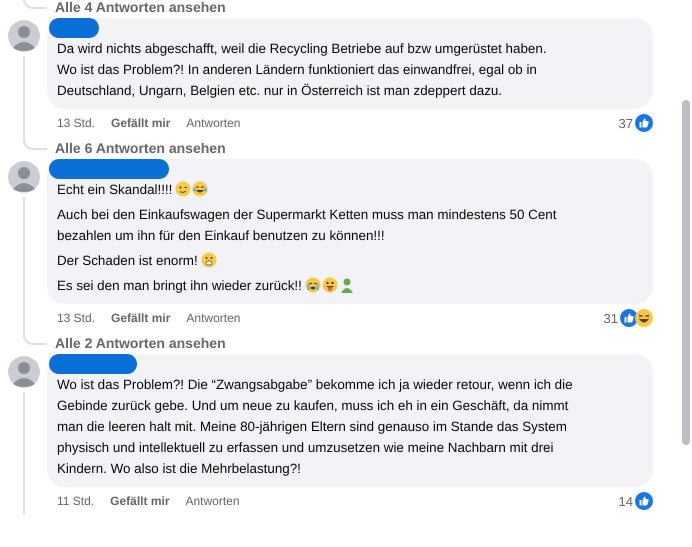 This screenshot has height=547, width=692. I want to click on reaction-count: 14, so click(625, 501).